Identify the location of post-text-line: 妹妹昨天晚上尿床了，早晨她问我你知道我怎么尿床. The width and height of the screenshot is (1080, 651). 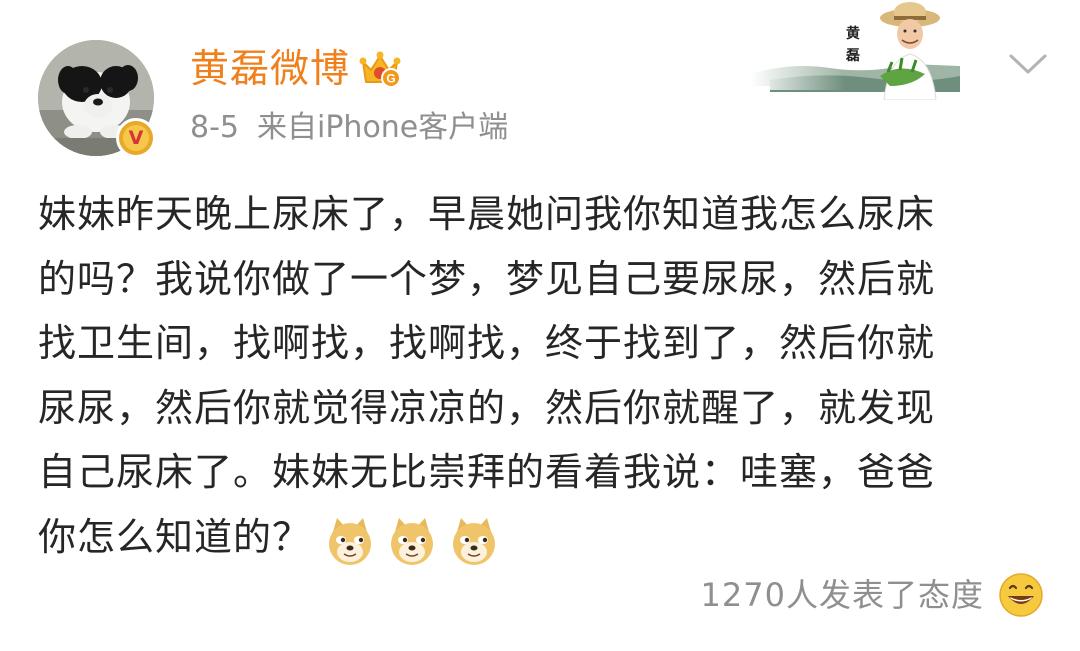
(487, 214).